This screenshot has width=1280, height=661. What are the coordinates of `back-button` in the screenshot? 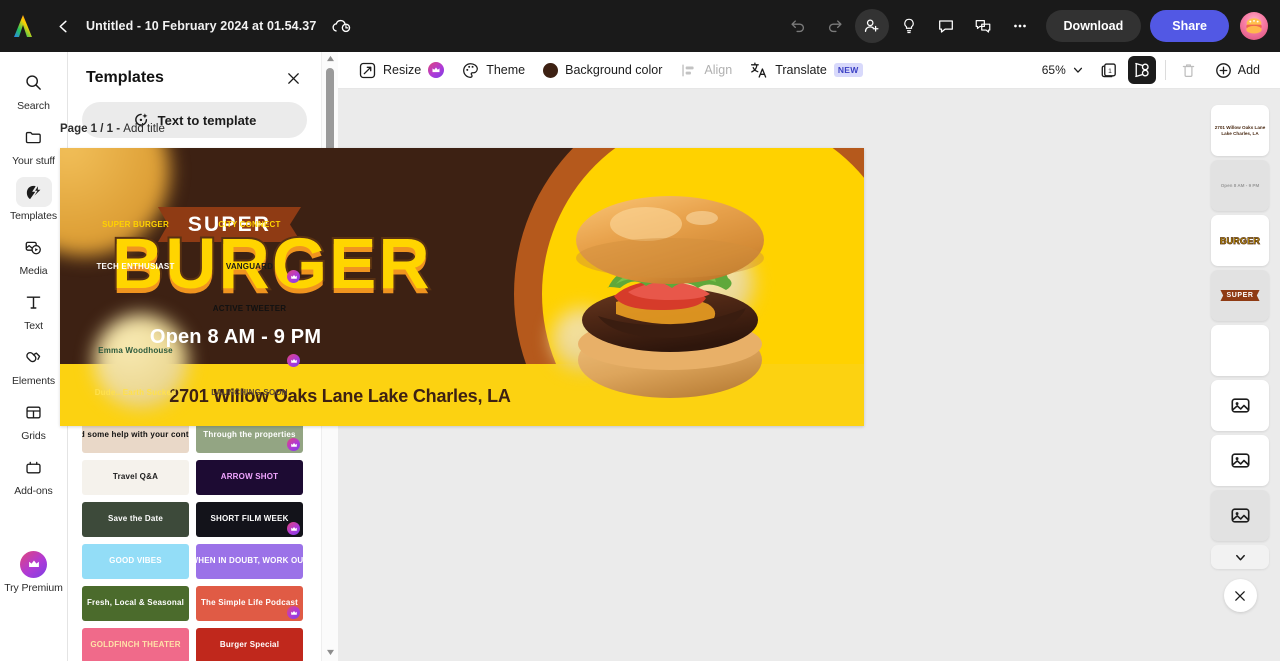 It's located at (63, 26).